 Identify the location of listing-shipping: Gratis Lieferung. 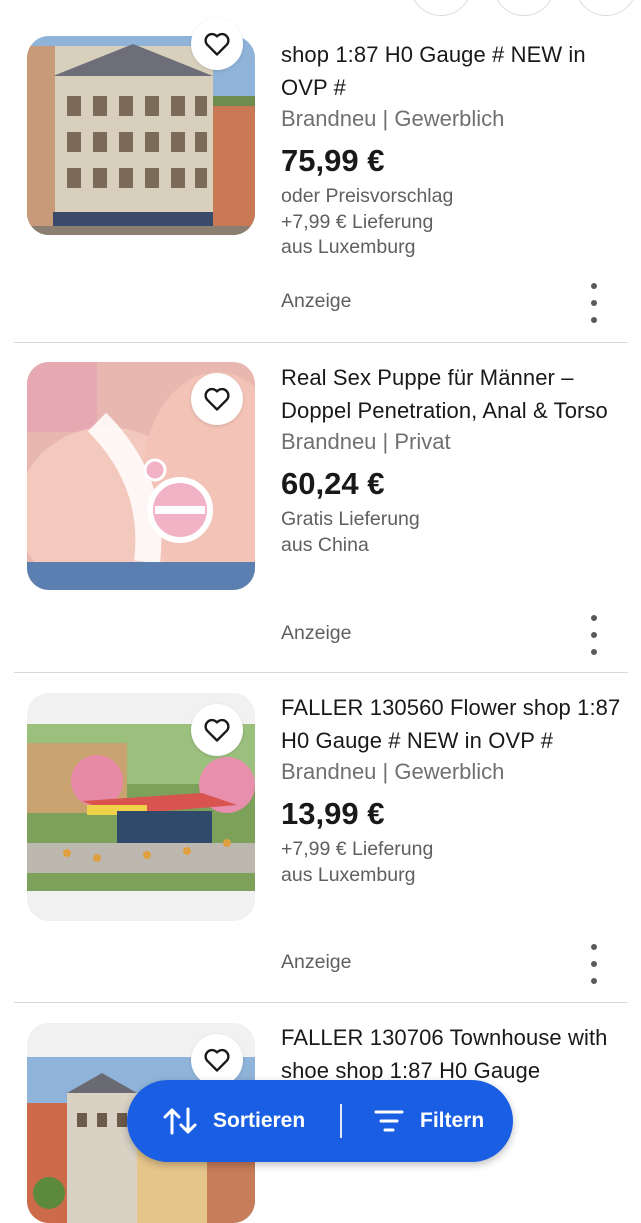
(350, 519).